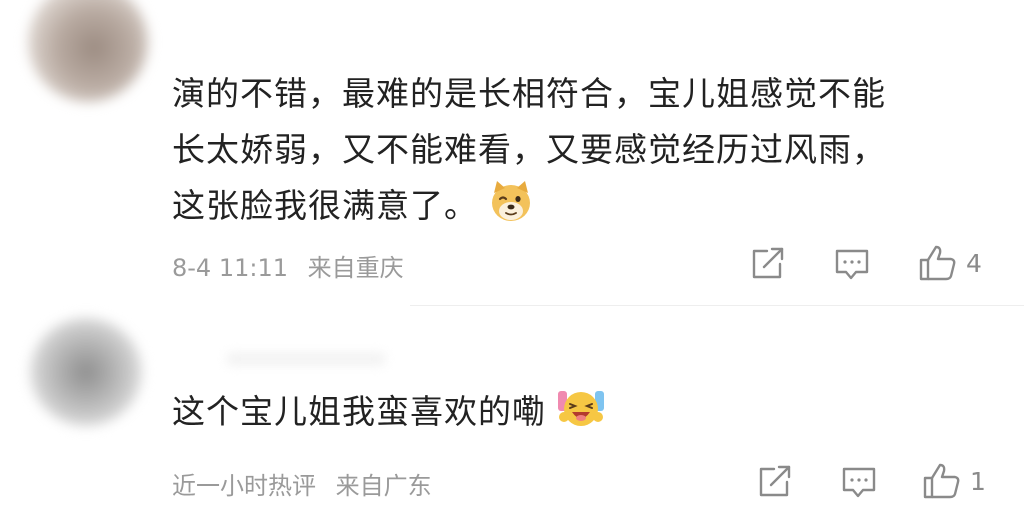 This screenshot has height=514, width=1024. Describe the element at coordinates (244, 486) in the screenshot. I see `comment-time: 近一小时热评` at that location.